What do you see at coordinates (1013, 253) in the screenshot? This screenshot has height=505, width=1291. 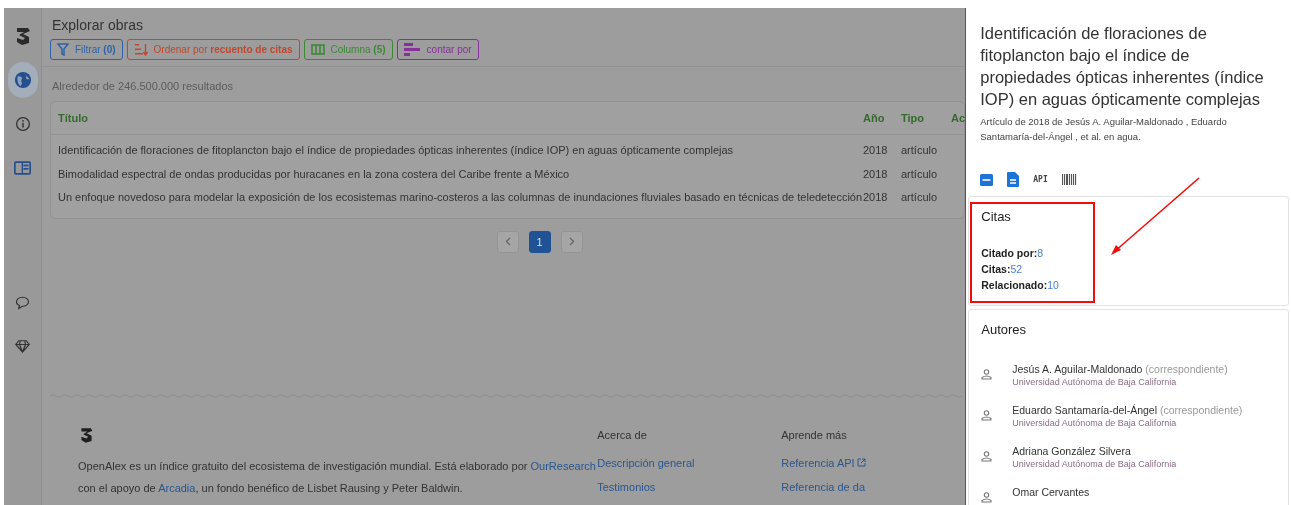 I see `citation-stat: Citado por:8` at bounding box center [1013, 253].